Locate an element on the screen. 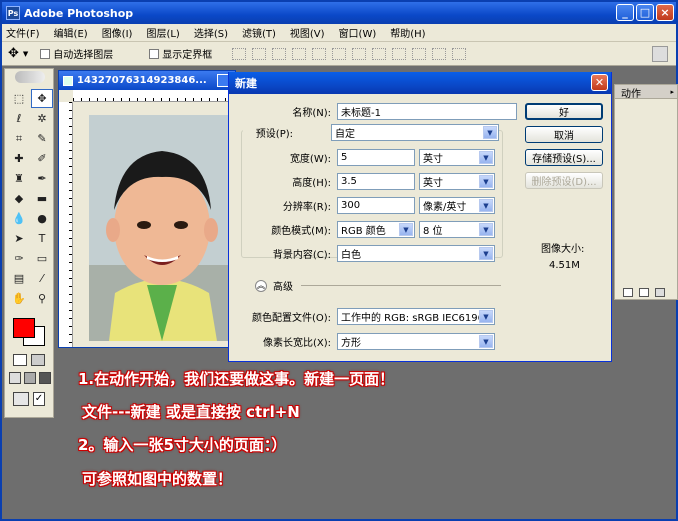 The image size is (678, 521). menu-layer: 图层(L) is located at coordinates (162, 32).